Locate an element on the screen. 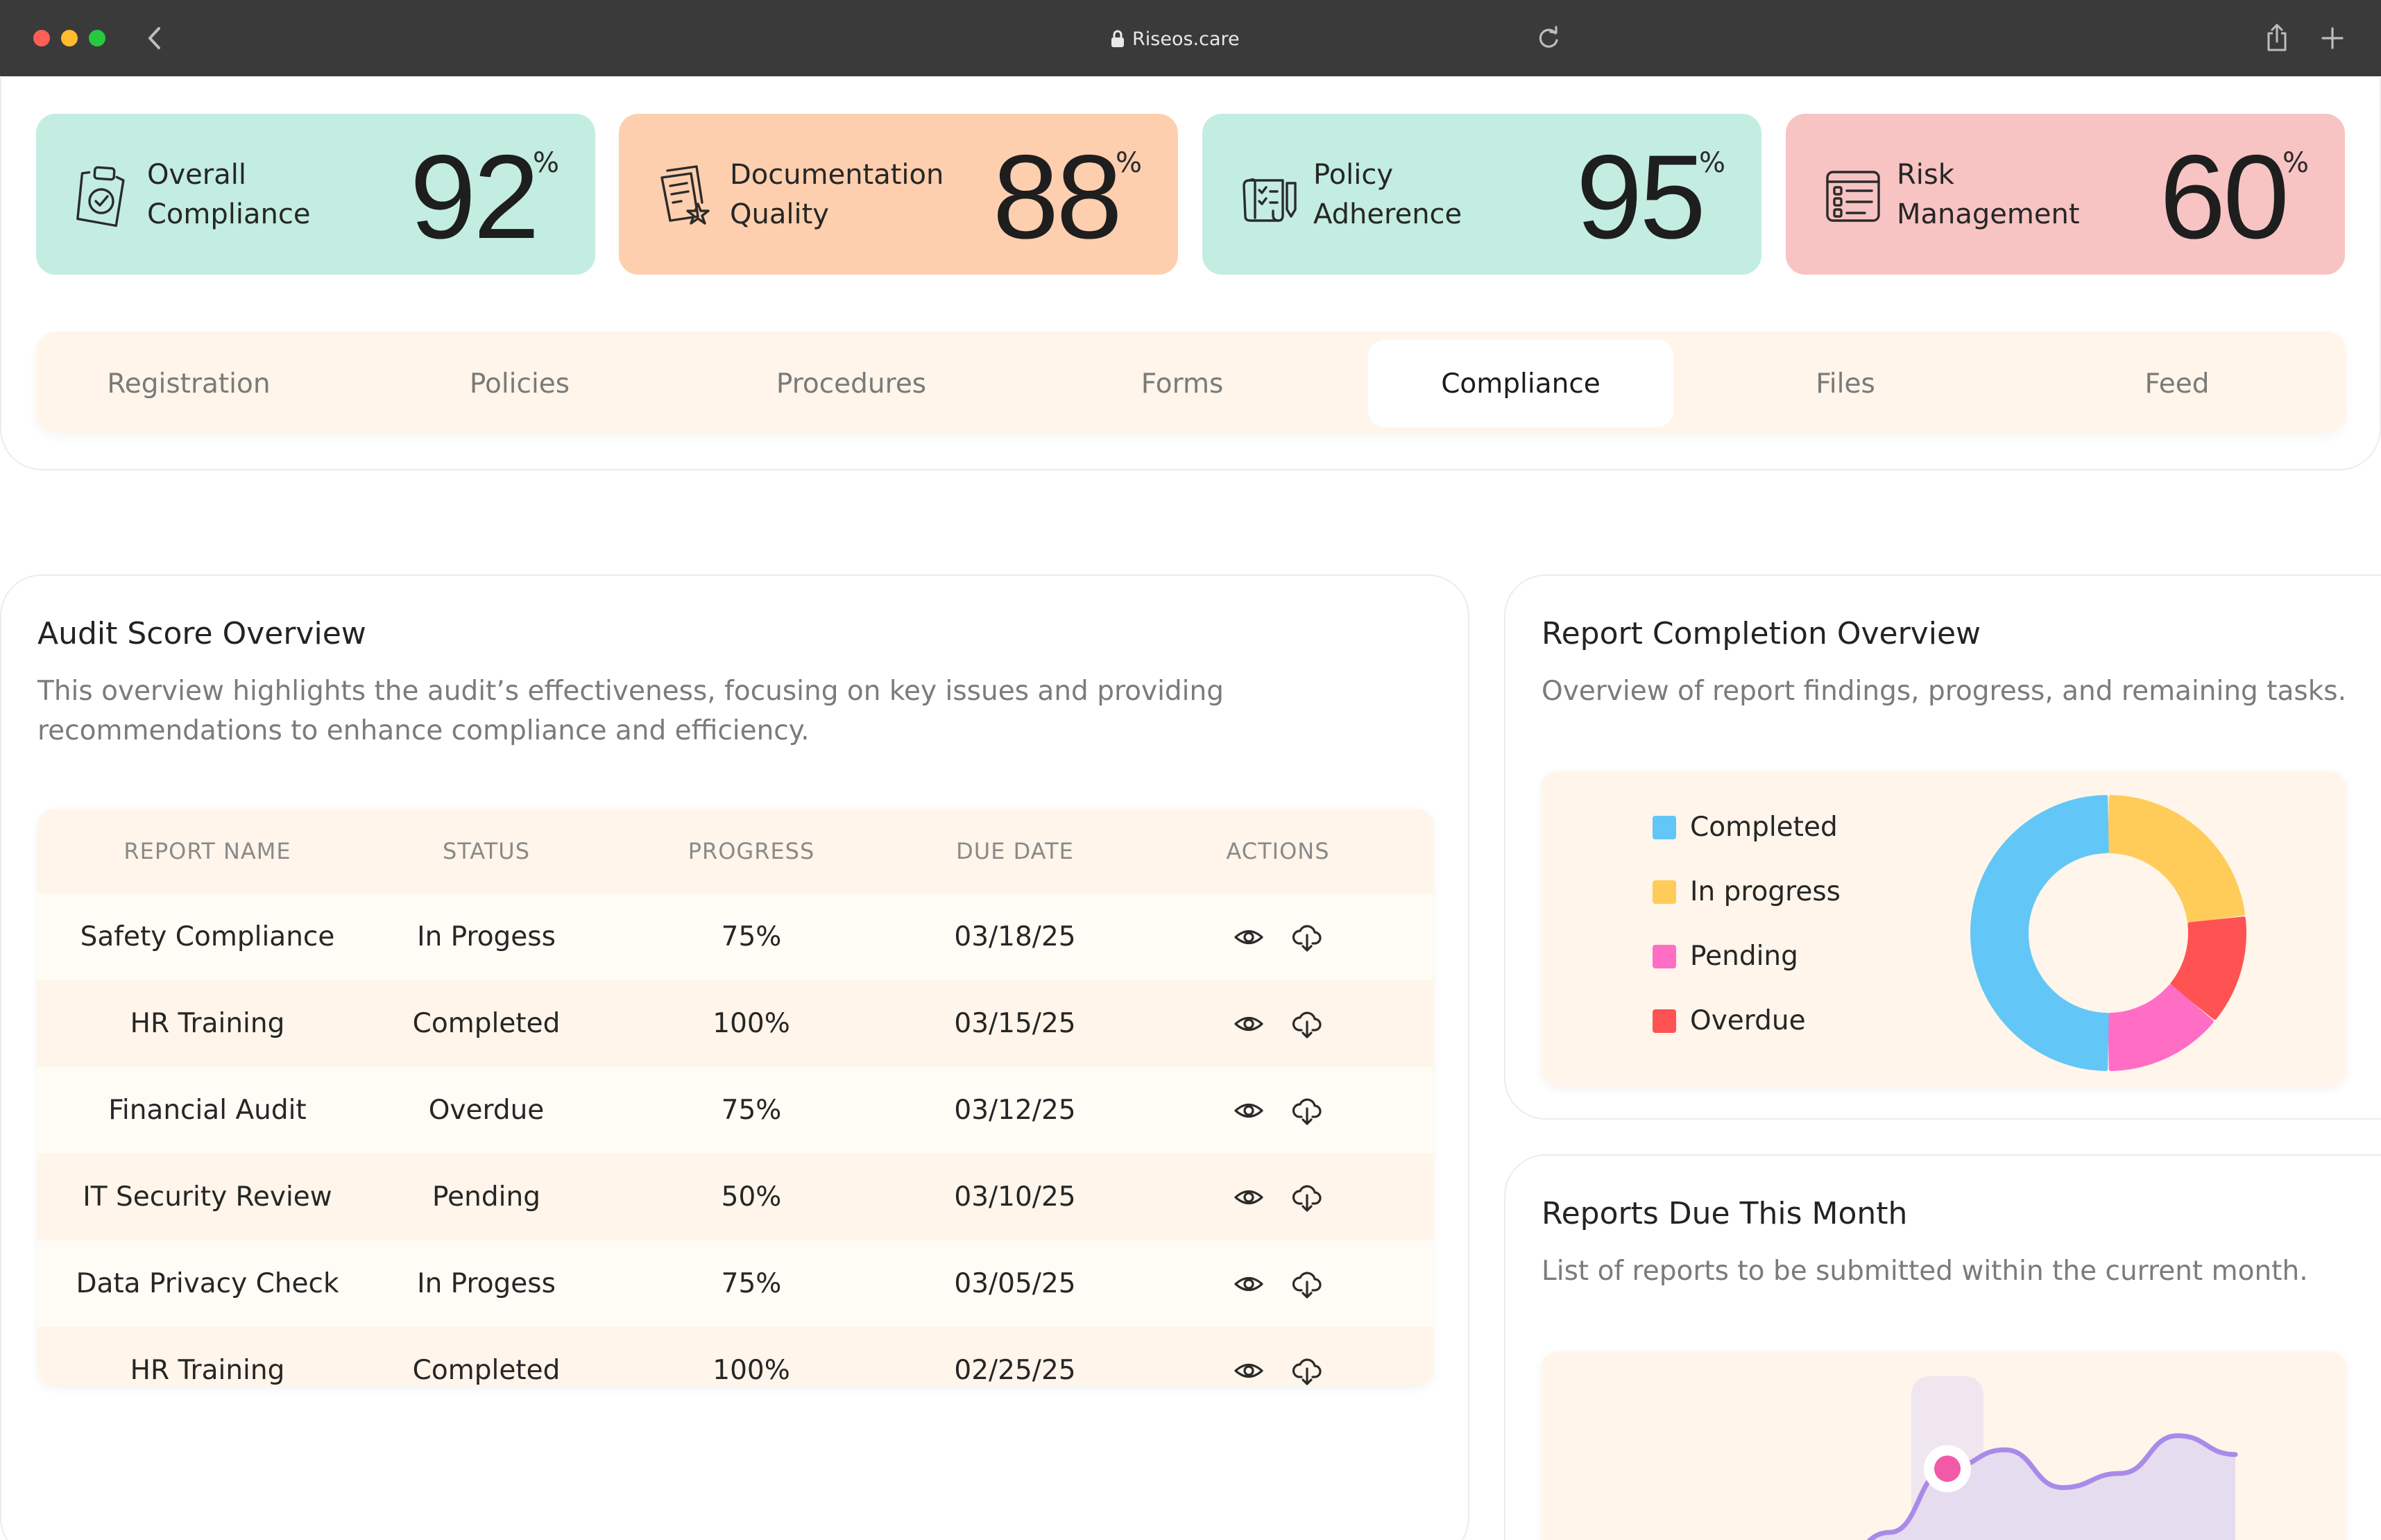  report-completion-title: Report Completion Overview is located at coordinates (1761, 633).